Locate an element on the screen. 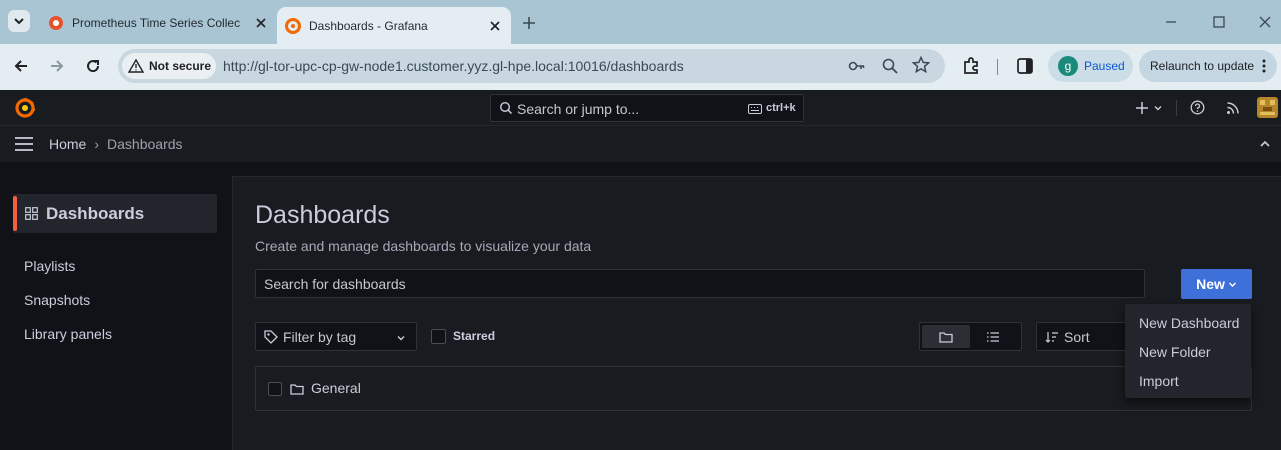  menu-item-new-dashboard: New Dashboard is located at coordinates (1189, 323).